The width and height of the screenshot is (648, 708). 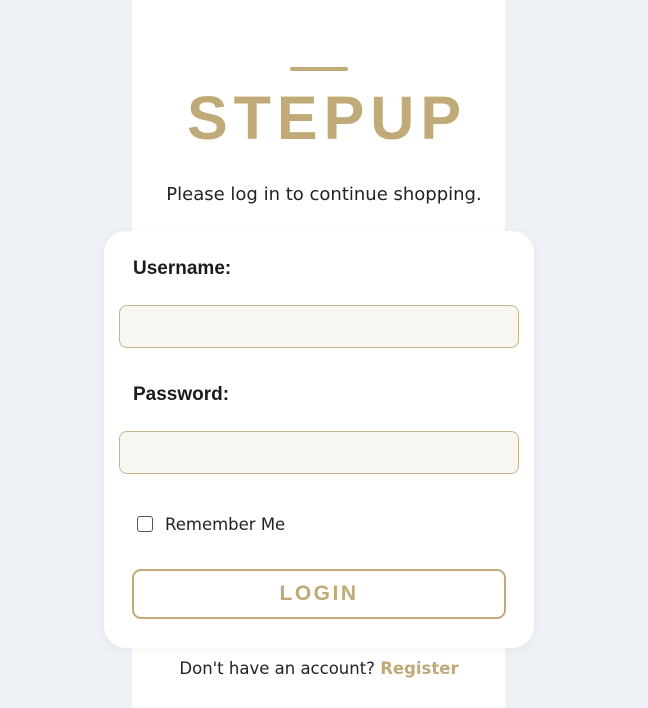 I want to click on remember-me-label: Remember Me, so click(x=225, y=524).